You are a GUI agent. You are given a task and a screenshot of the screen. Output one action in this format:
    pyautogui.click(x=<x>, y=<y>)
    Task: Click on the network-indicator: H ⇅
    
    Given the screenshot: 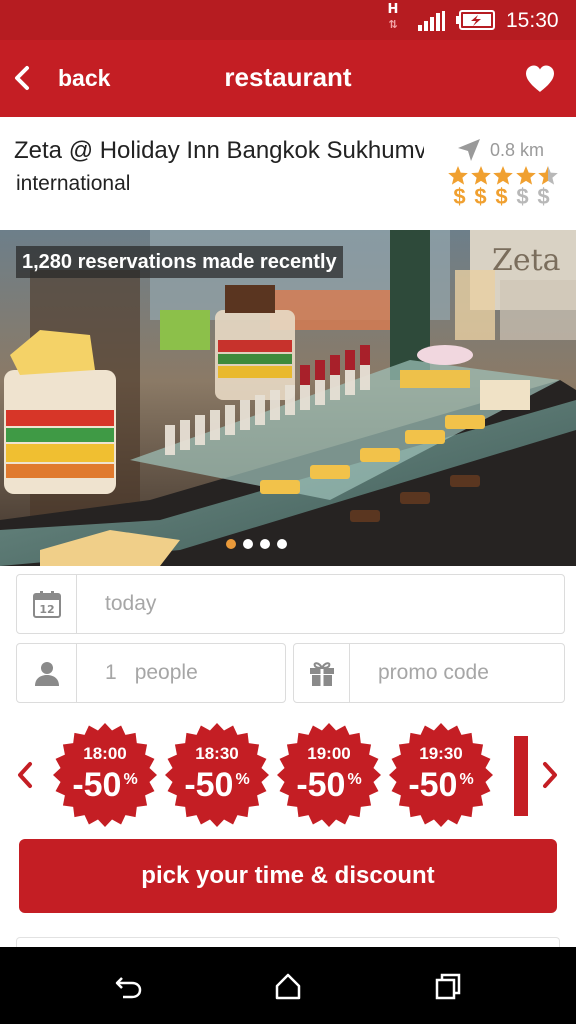 What is the action you would take?
    pyautogui.click(x=393, y=17)
    